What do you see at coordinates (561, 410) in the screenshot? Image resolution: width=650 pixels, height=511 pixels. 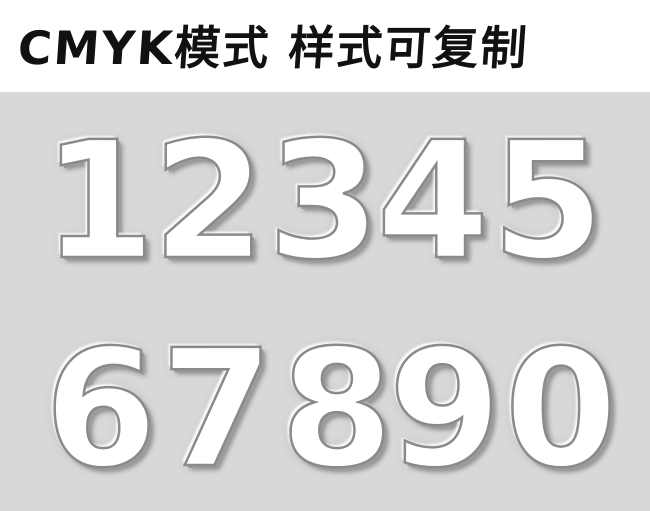 I see `digit-0: 0` at bounding box center [561, 410].